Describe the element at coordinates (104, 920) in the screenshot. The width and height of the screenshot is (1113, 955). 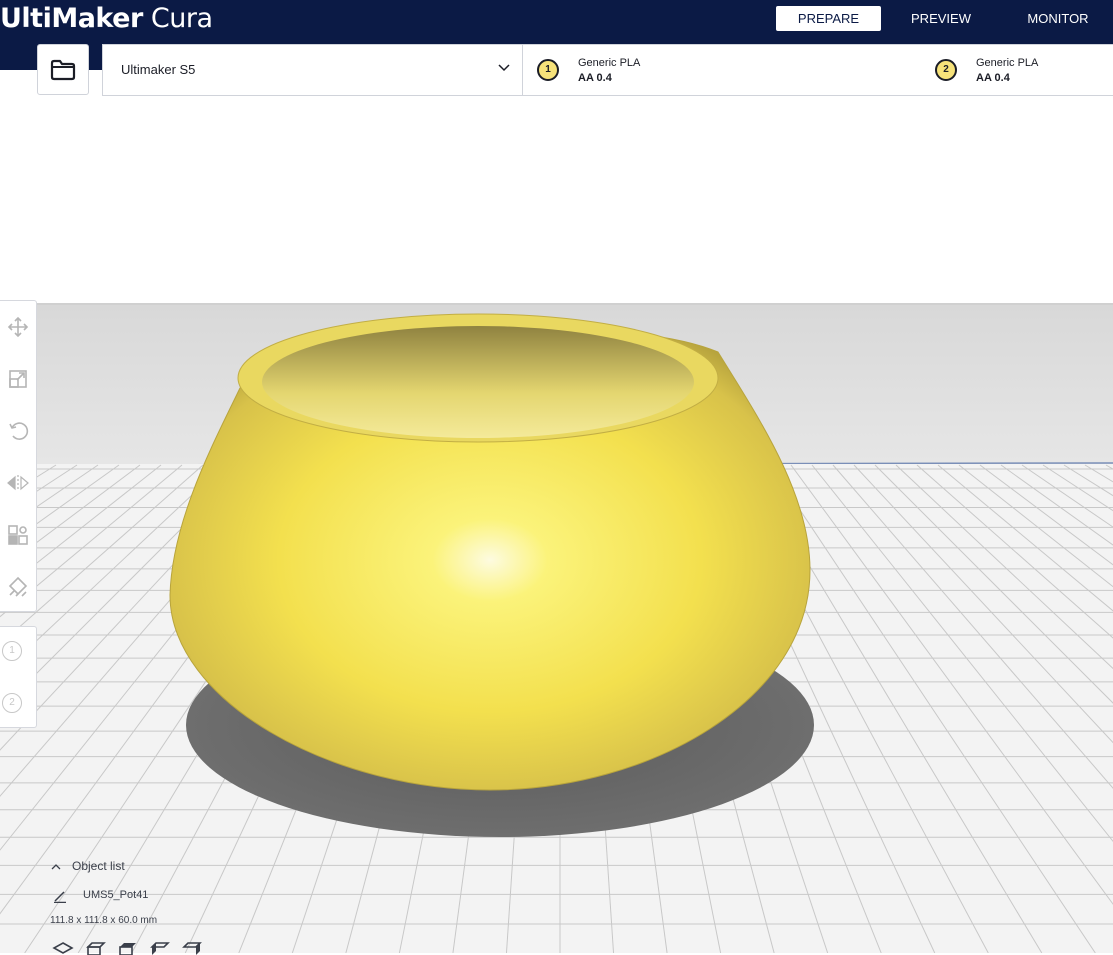
I see `object-dimensions: 111.8 x 111.8 x 60.0 mm` at that location.